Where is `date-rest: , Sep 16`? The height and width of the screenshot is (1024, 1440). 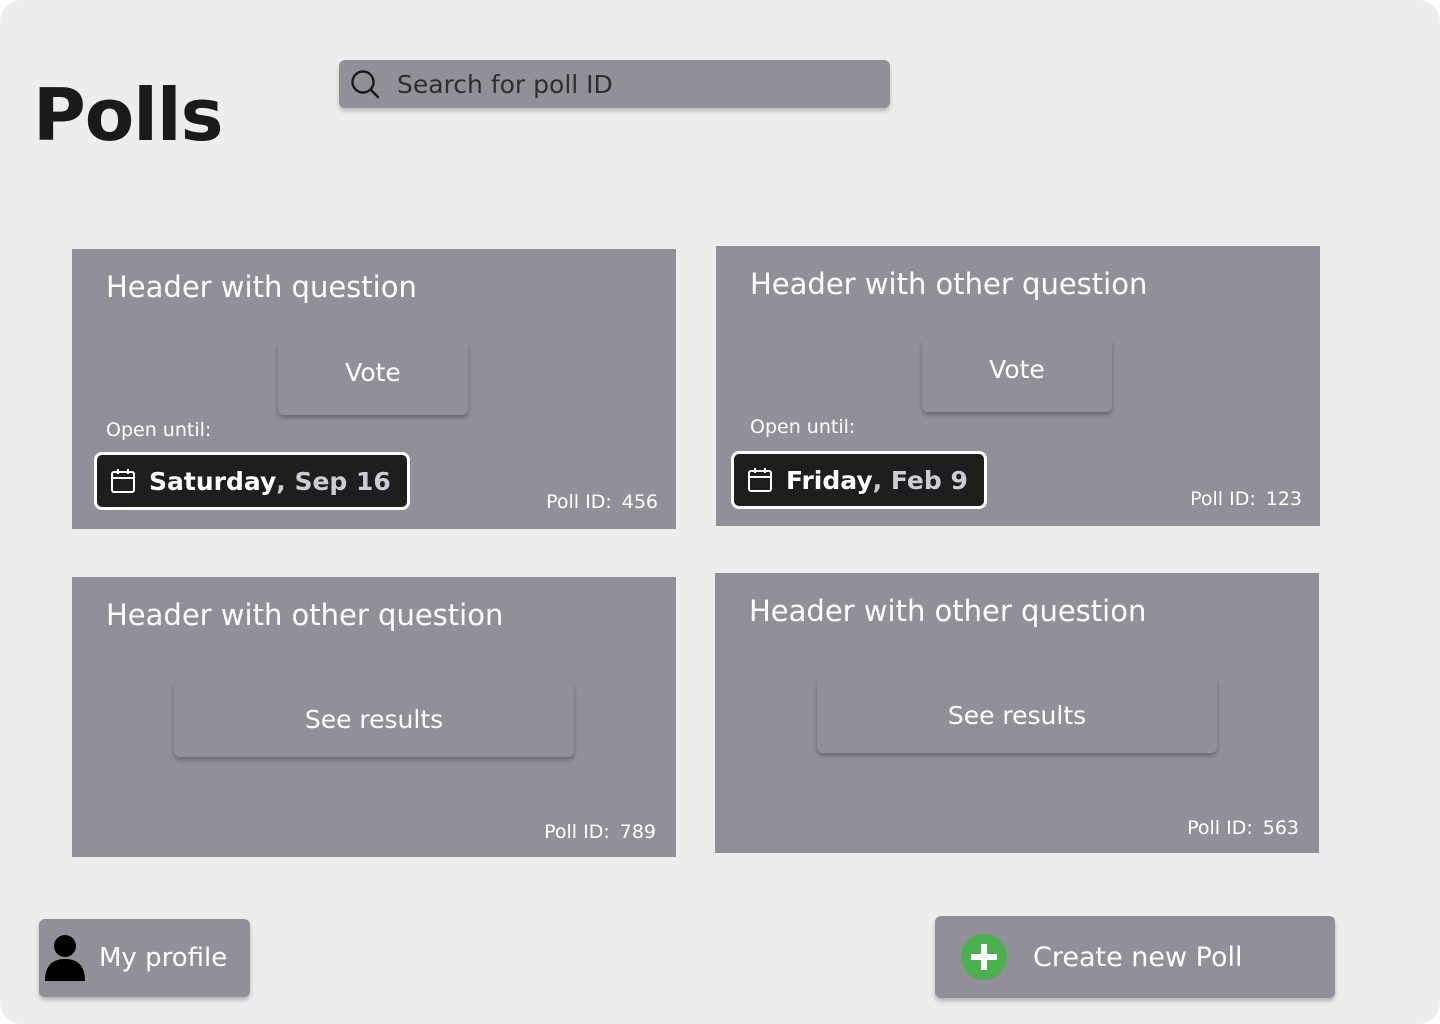 date-rest: , Sep 16 is located at coordinates (333, 481).